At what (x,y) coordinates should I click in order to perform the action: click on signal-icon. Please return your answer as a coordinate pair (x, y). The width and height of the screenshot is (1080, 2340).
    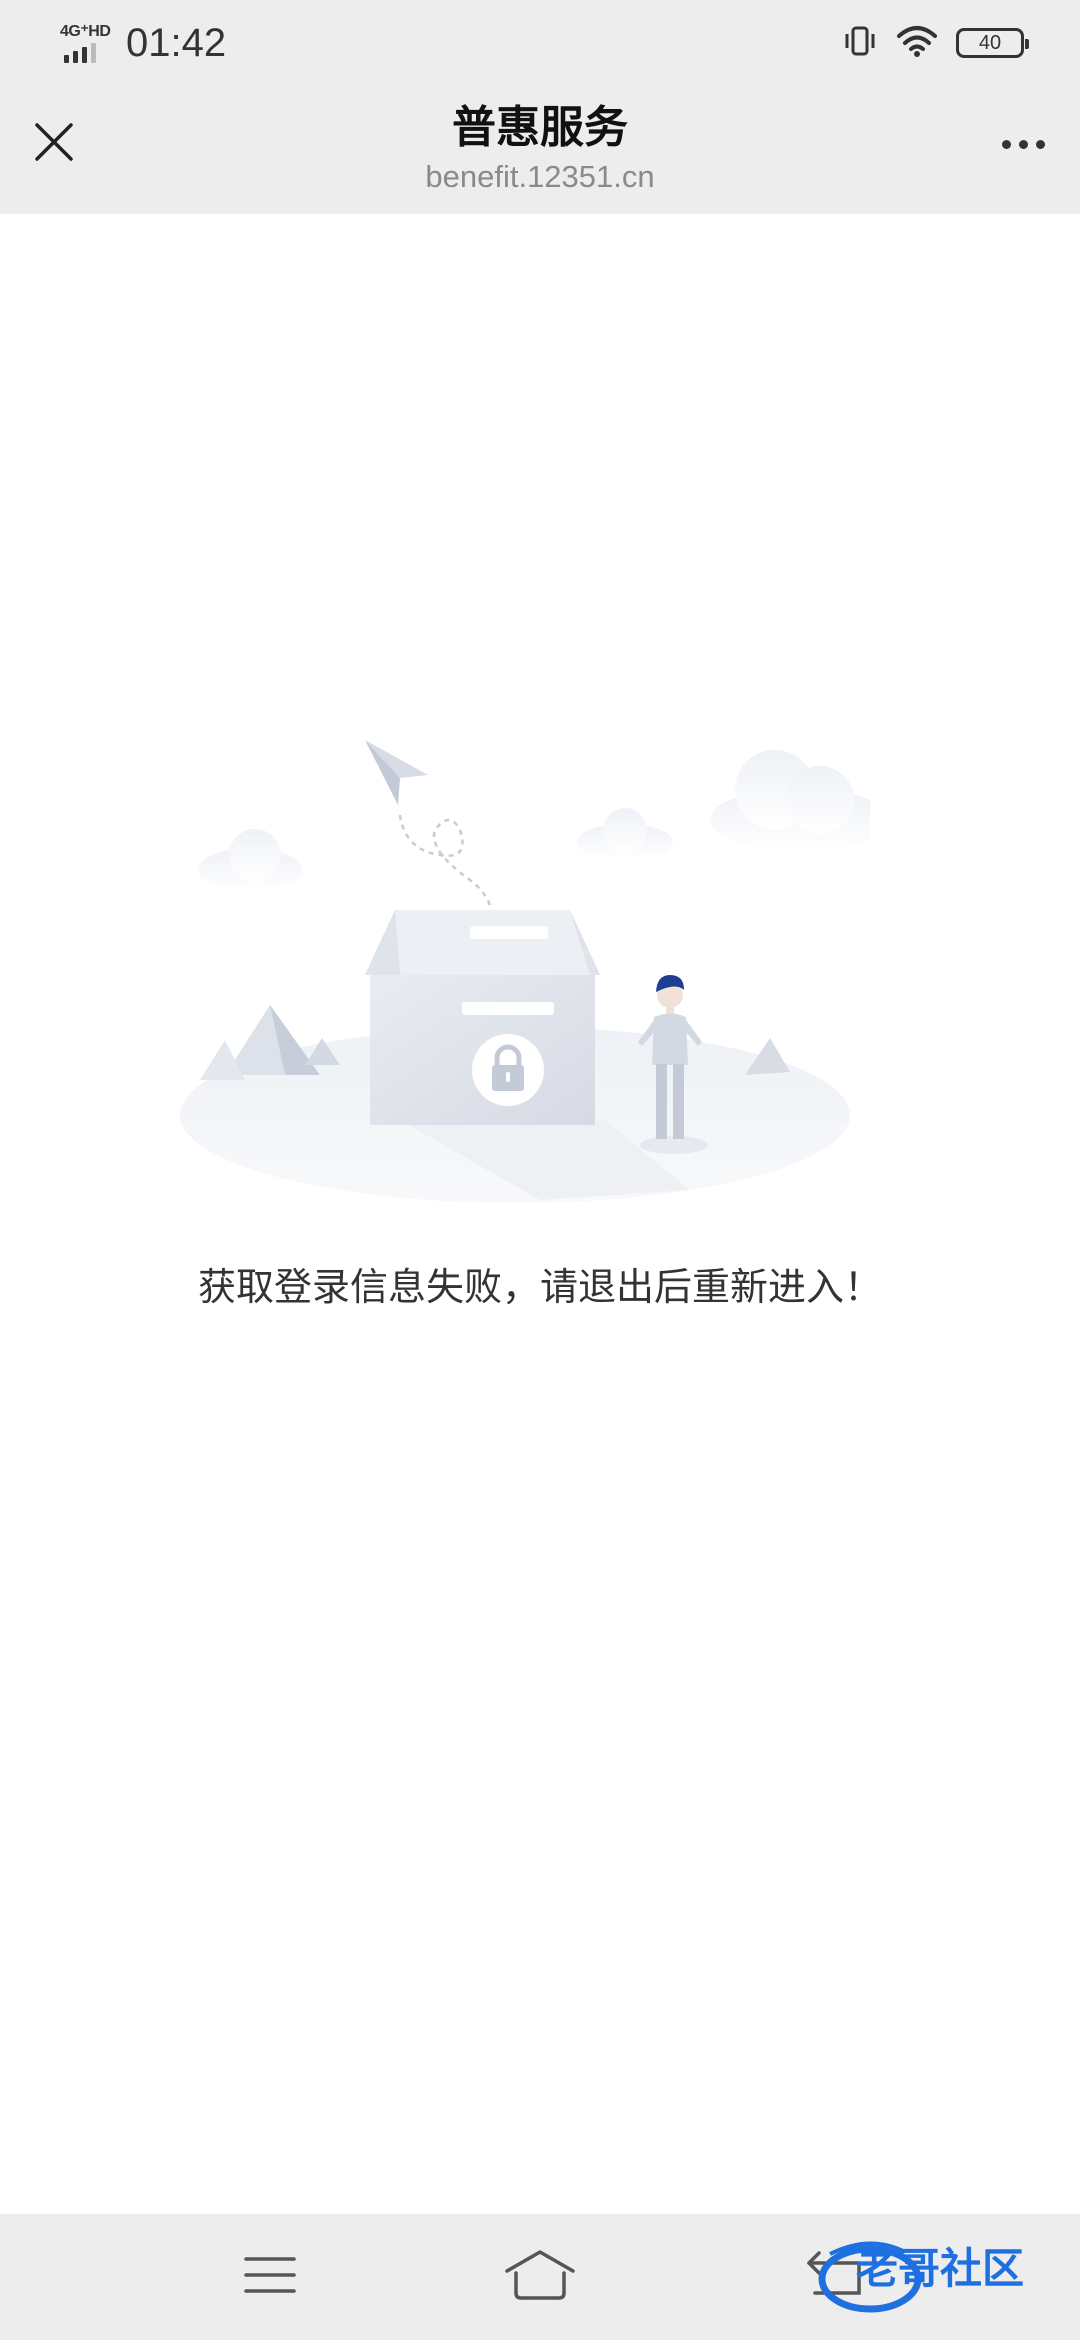
    Looking at the image, I should click on (80, 53).